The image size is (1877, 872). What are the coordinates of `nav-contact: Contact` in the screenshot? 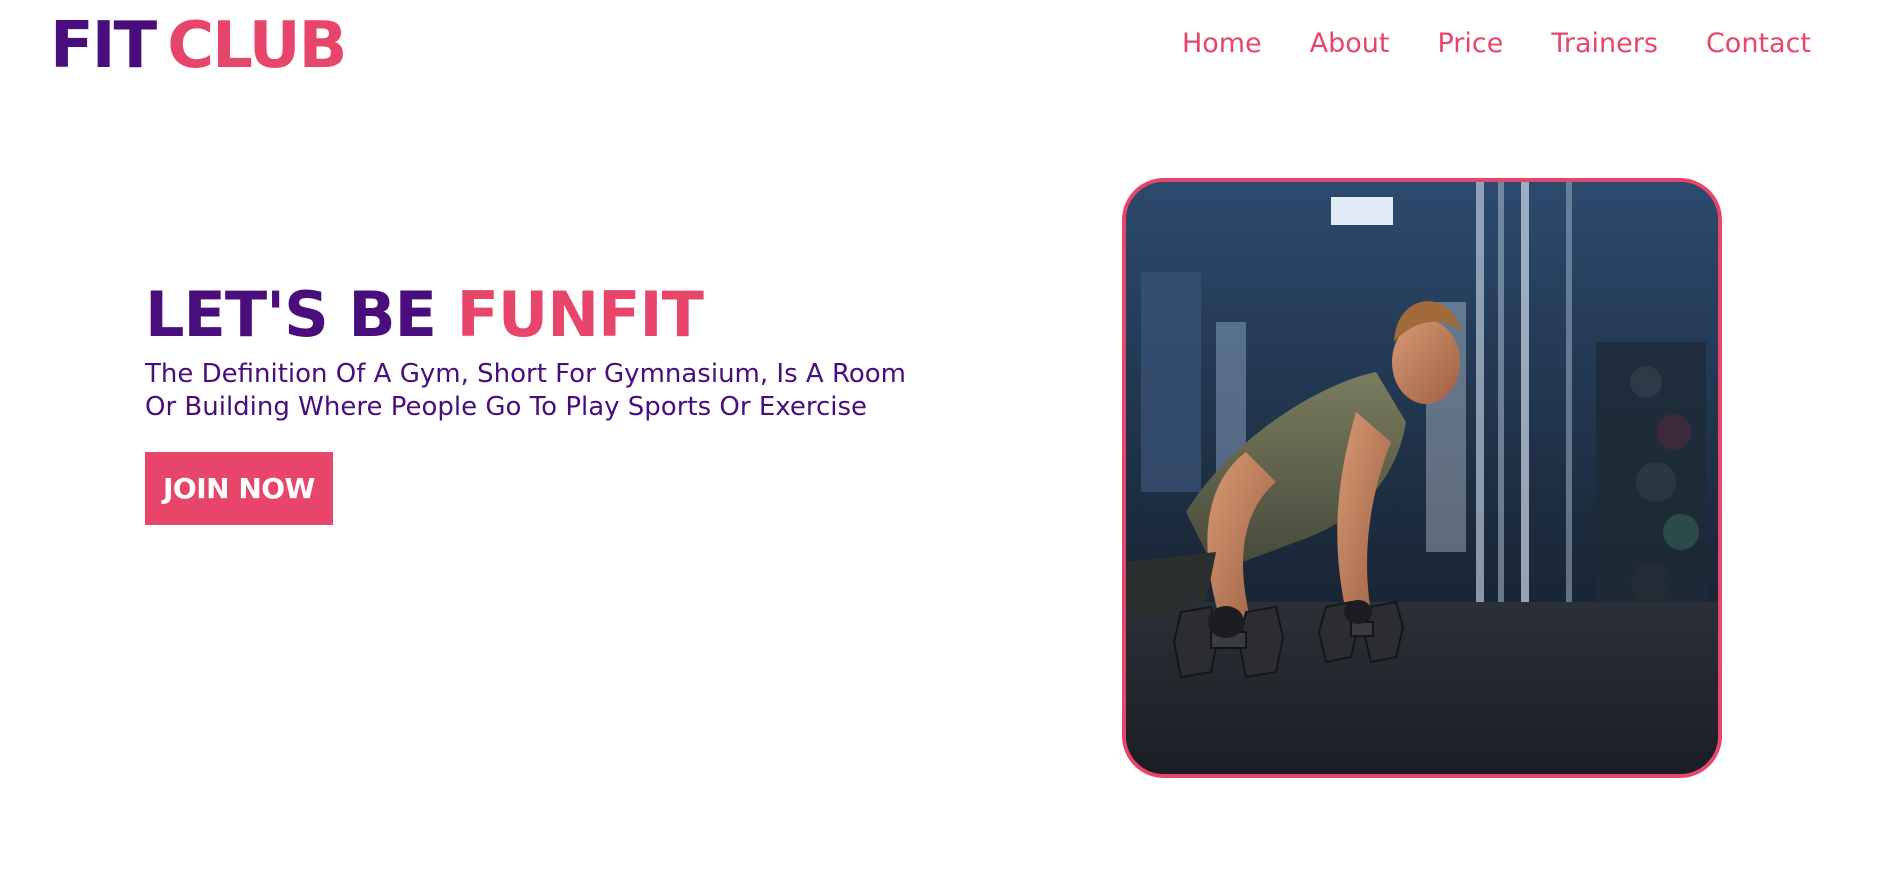 It's located at (1758, 44).